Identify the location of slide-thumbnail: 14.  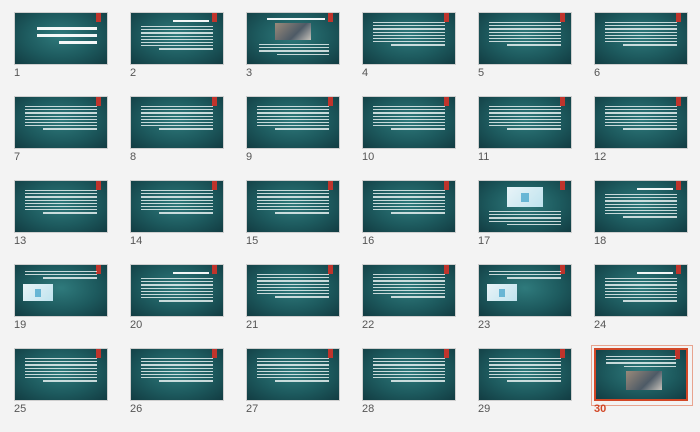
(170, 220).